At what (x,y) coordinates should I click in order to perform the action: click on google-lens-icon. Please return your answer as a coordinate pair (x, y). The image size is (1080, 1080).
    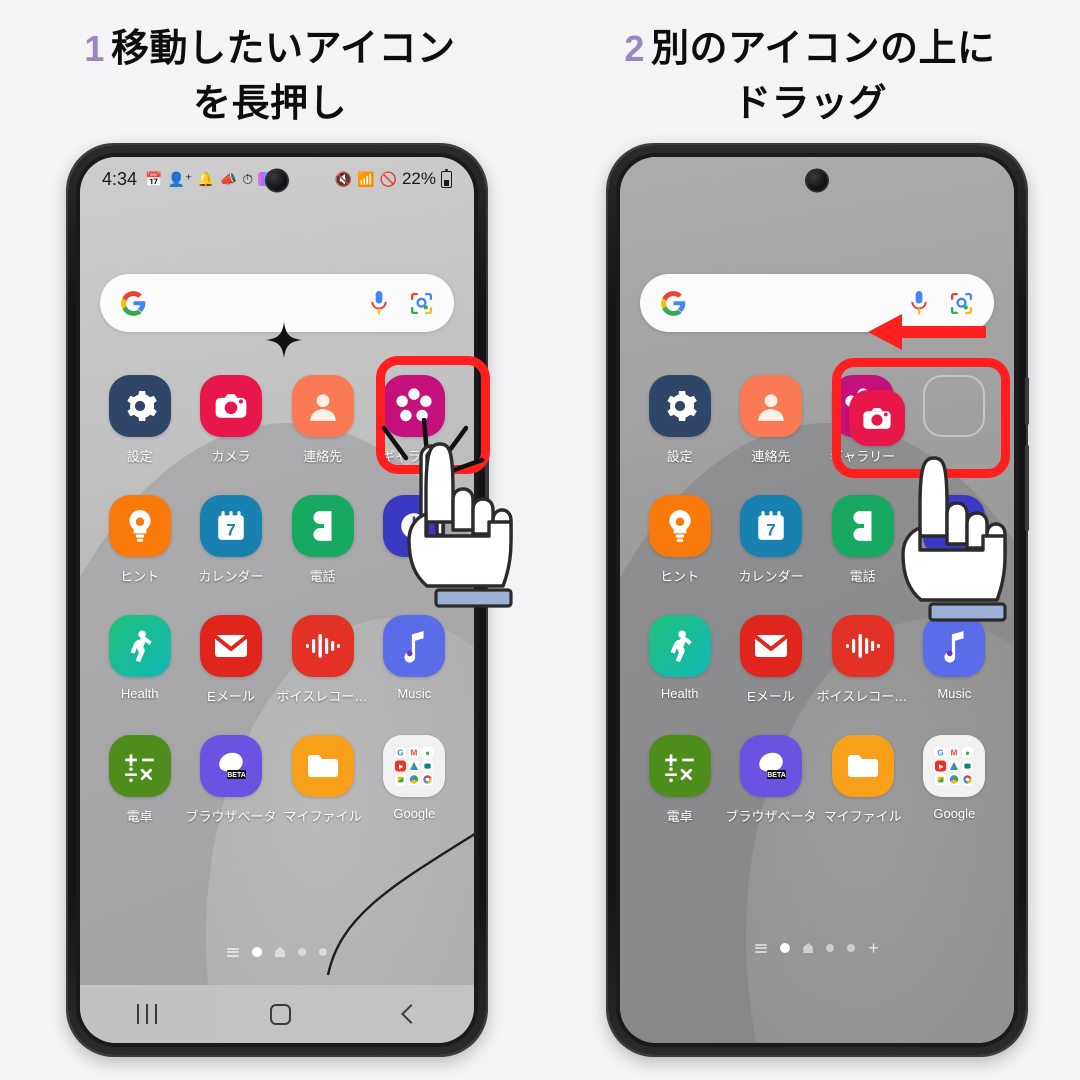
    Looking at the image, I should click on (421, 303).